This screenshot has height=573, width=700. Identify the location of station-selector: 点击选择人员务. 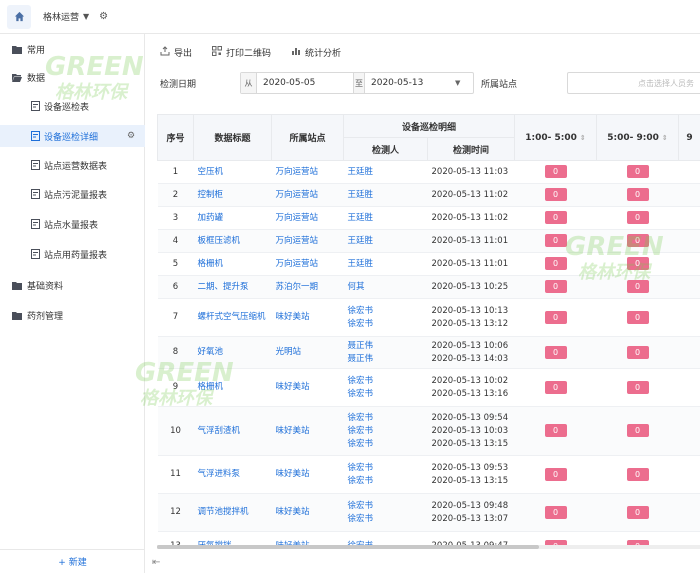
(633, 83).